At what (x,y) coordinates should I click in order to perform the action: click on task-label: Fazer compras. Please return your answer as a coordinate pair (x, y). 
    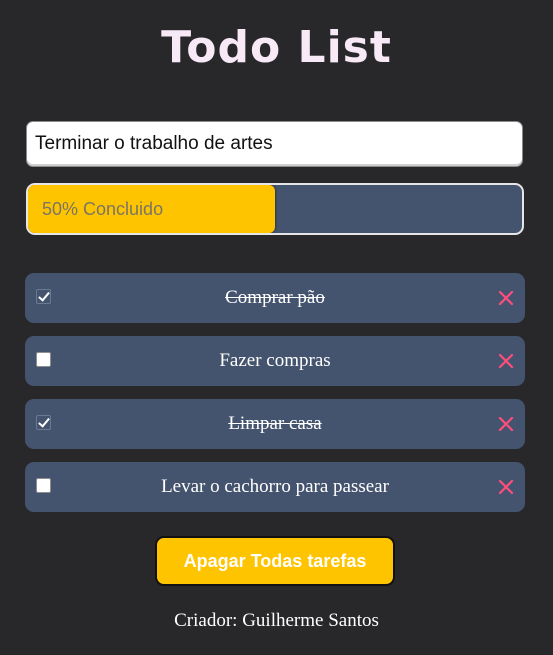
    Looking at the image, I should click on (275, 360).